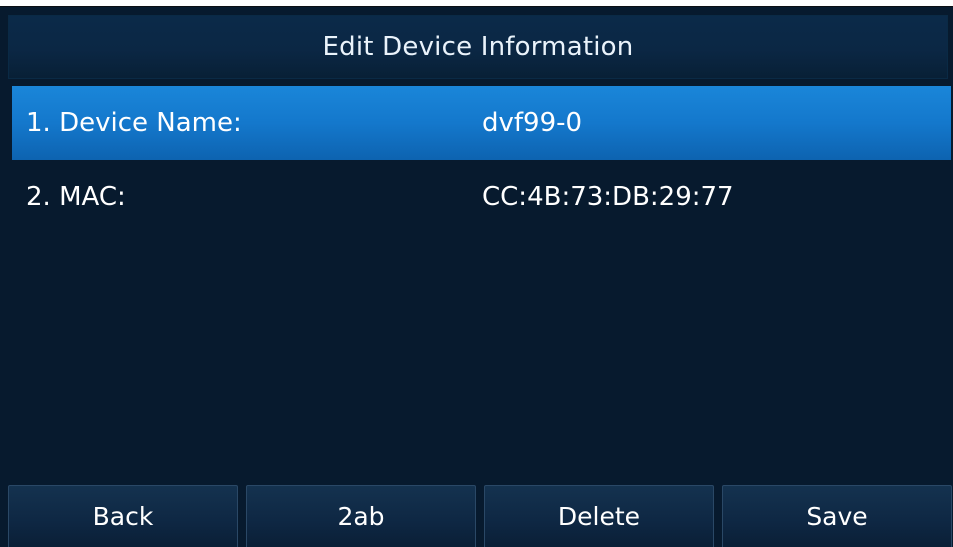 The width and height of the screenshot is (953, 547). I want to click on mac-value: CC:4B:73:DB:29:77, so click(608, 197).